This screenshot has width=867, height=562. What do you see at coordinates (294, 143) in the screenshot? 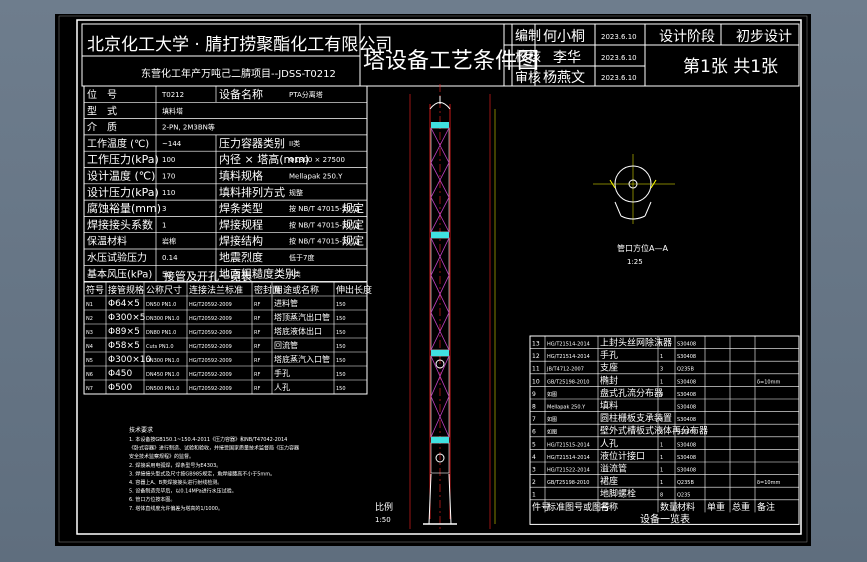
I see `spec-value-2: II类` at bounding box center [294, 143].